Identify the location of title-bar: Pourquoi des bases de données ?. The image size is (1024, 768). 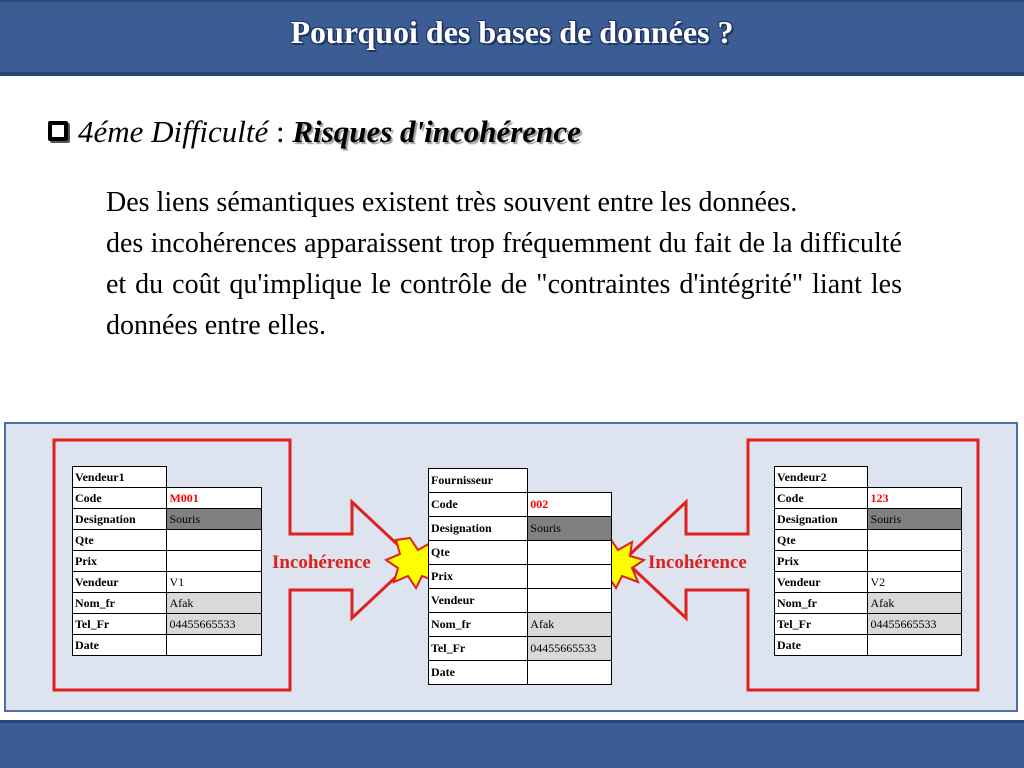
(512, 38).